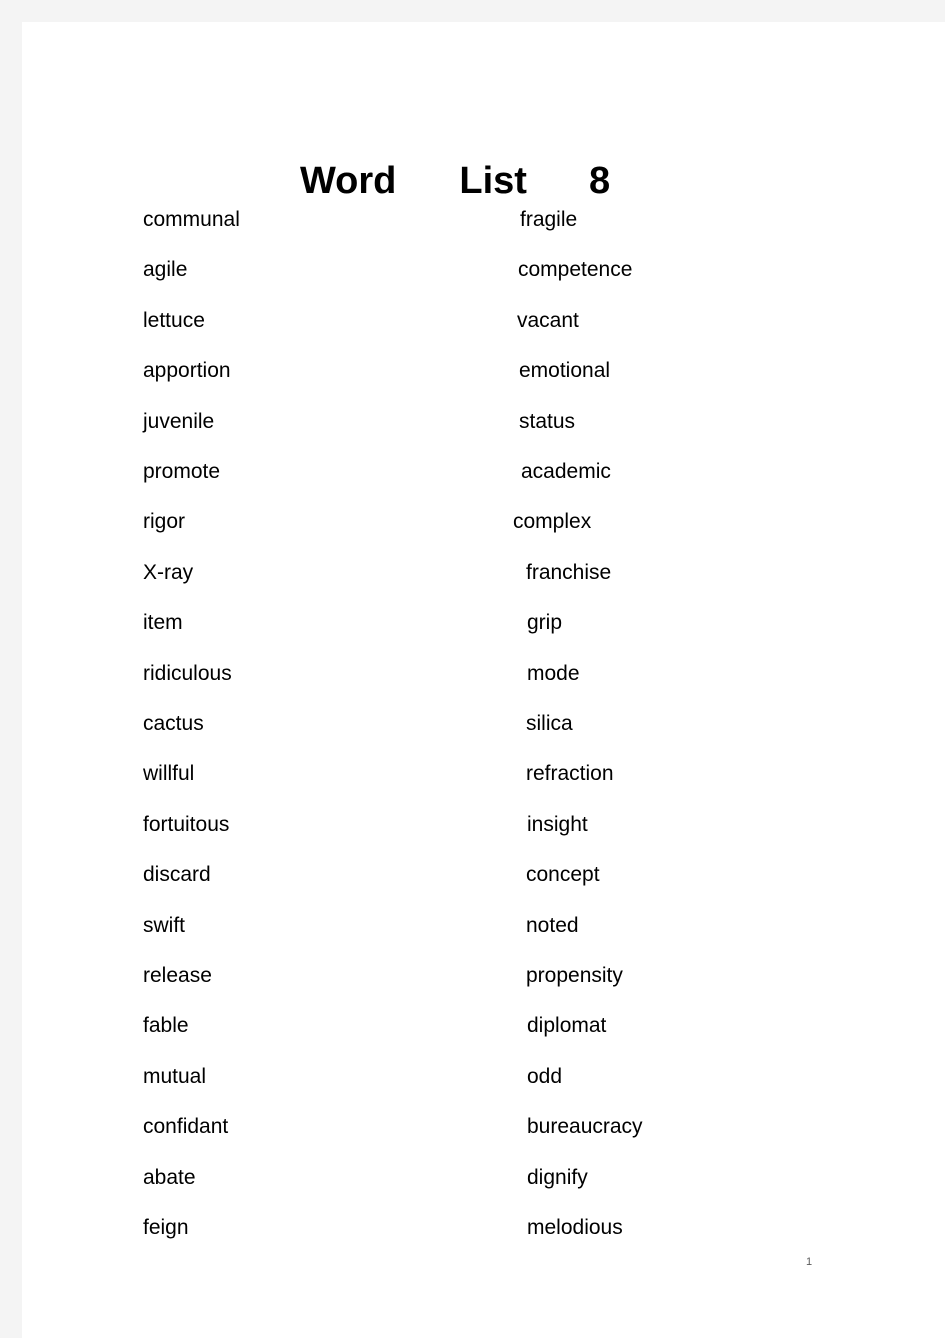 Image resolution: width=945 pixels, height=1338 pixels. I want to click on word-item-right: fragile, so click(549, 219).